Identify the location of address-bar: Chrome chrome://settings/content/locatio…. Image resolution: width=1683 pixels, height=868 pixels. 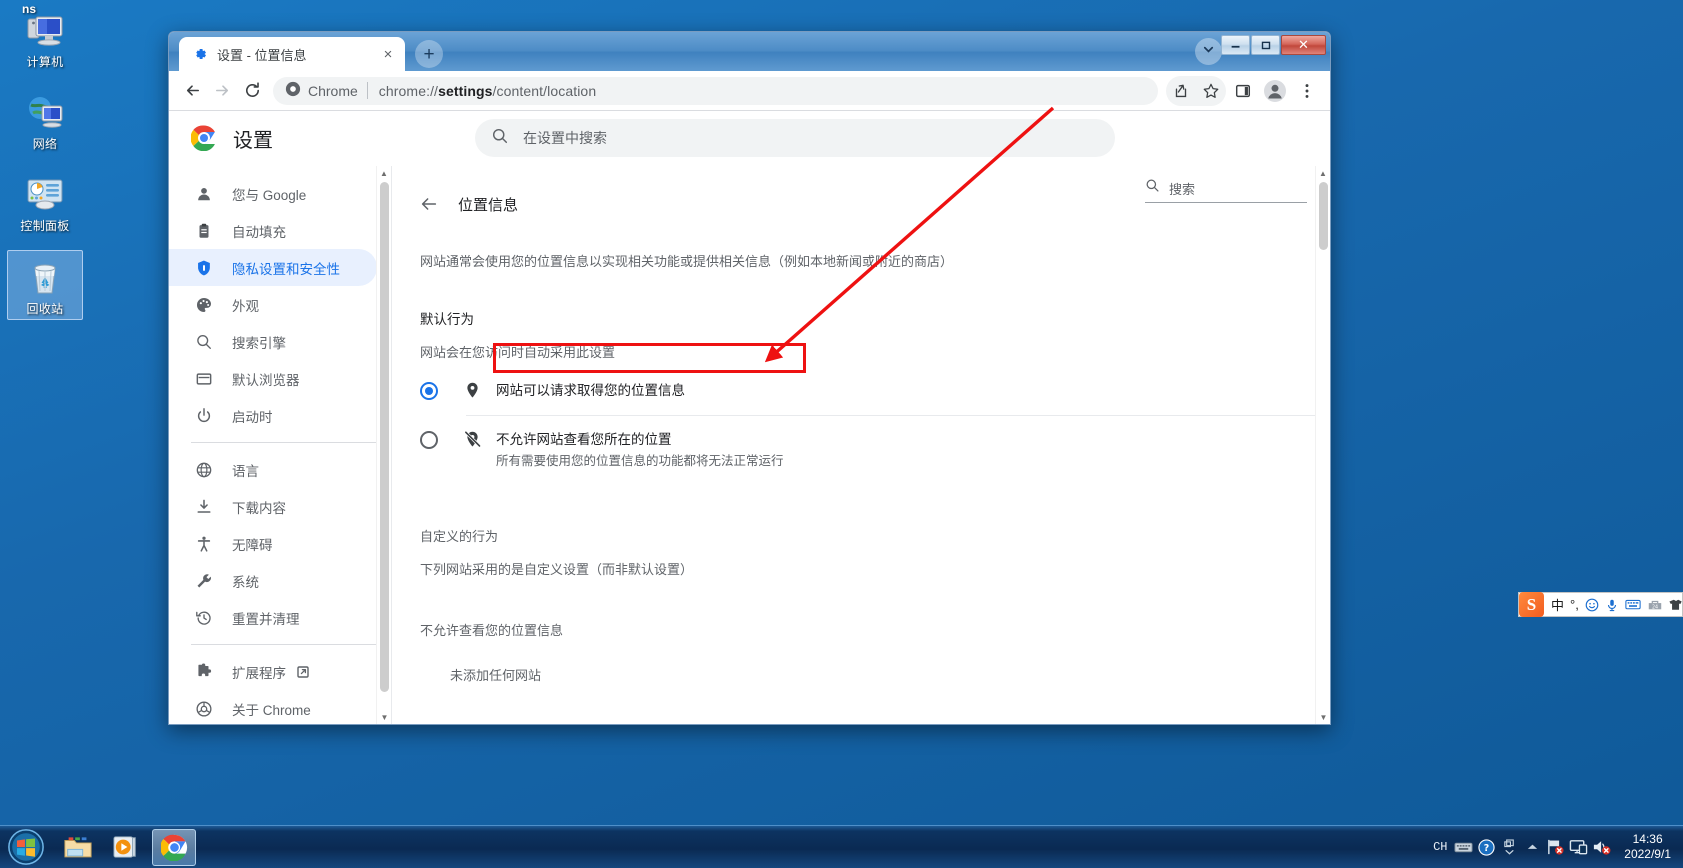
(715, 90).